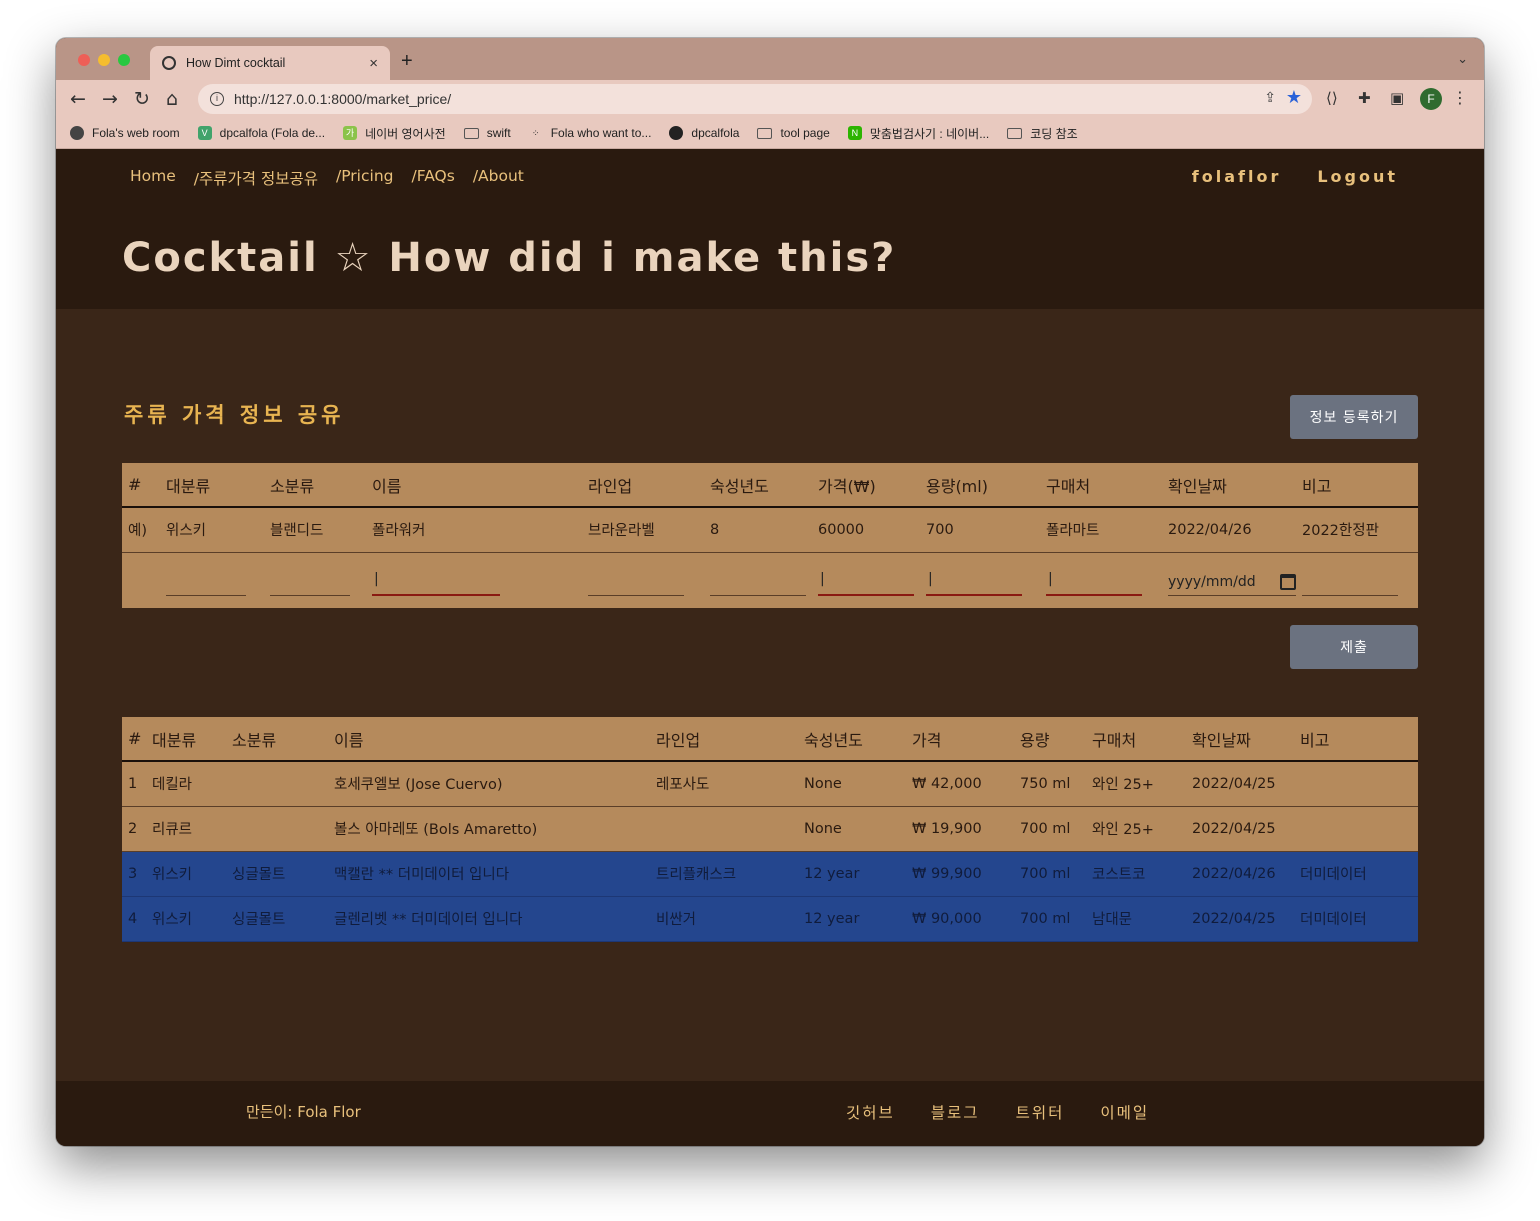 The height and width of the screenshot is (1221, 1540). Describe the element at coordinates (1124, 1112) in the screenshot. I see `footer-link-email: 이메일` at that location.